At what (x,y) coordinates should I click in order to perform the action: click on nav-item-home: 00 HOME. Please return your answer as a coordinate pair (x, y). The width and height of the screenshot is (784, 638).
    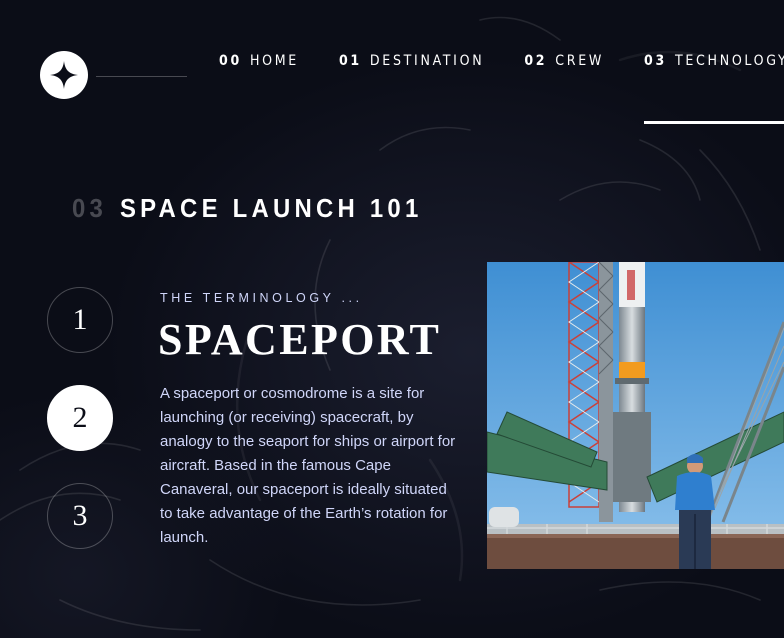
    Looking at the image, I should click on (259, 62).